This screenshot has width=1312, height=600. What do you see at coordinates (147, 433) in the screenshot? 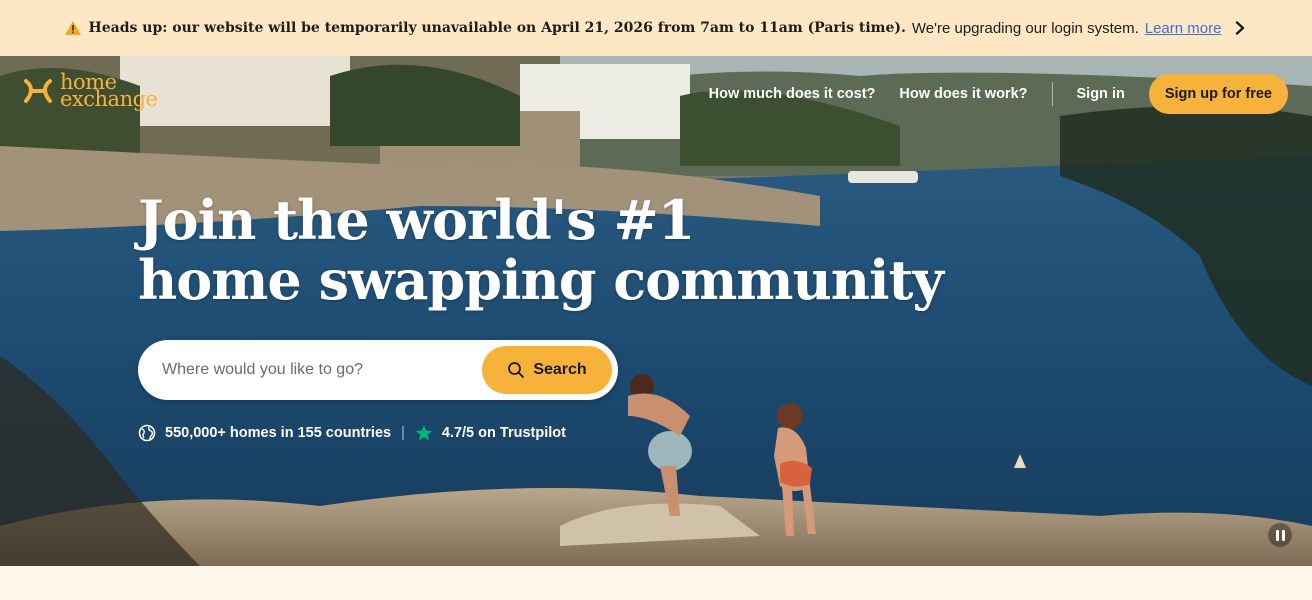
I see `globe-icon` at bounding box center [147, 433].